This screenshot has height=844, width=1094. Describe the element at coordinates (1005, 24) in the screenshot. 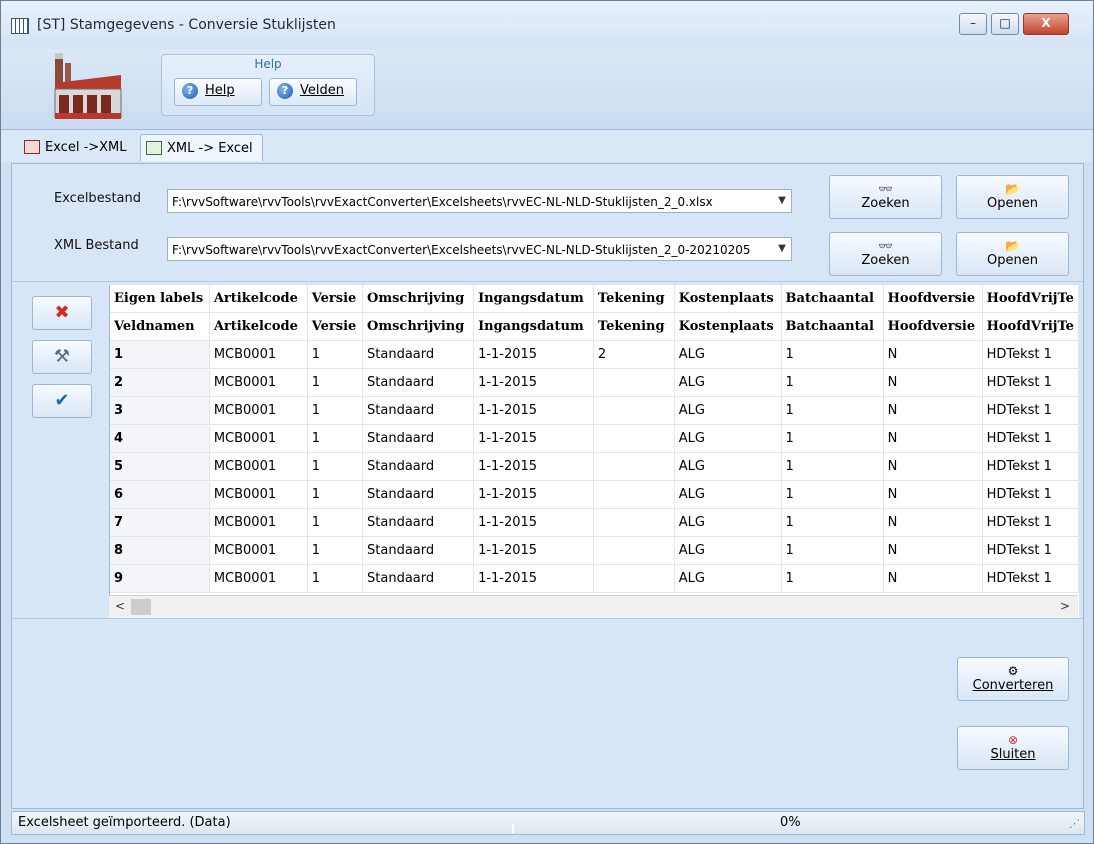

I see `maximize-button: □` at that location.